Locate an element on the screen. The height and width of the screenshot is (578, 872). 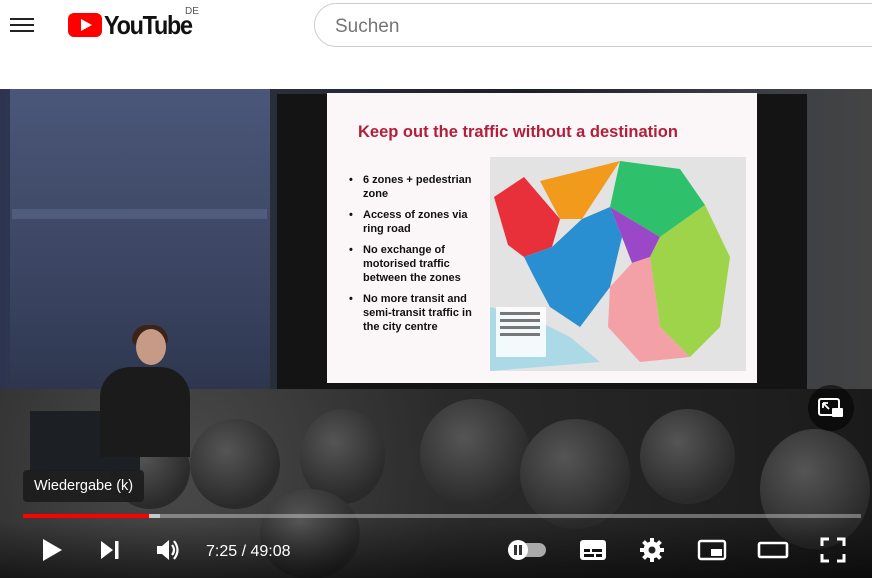
volume-button is located at coordinates (169, 550).